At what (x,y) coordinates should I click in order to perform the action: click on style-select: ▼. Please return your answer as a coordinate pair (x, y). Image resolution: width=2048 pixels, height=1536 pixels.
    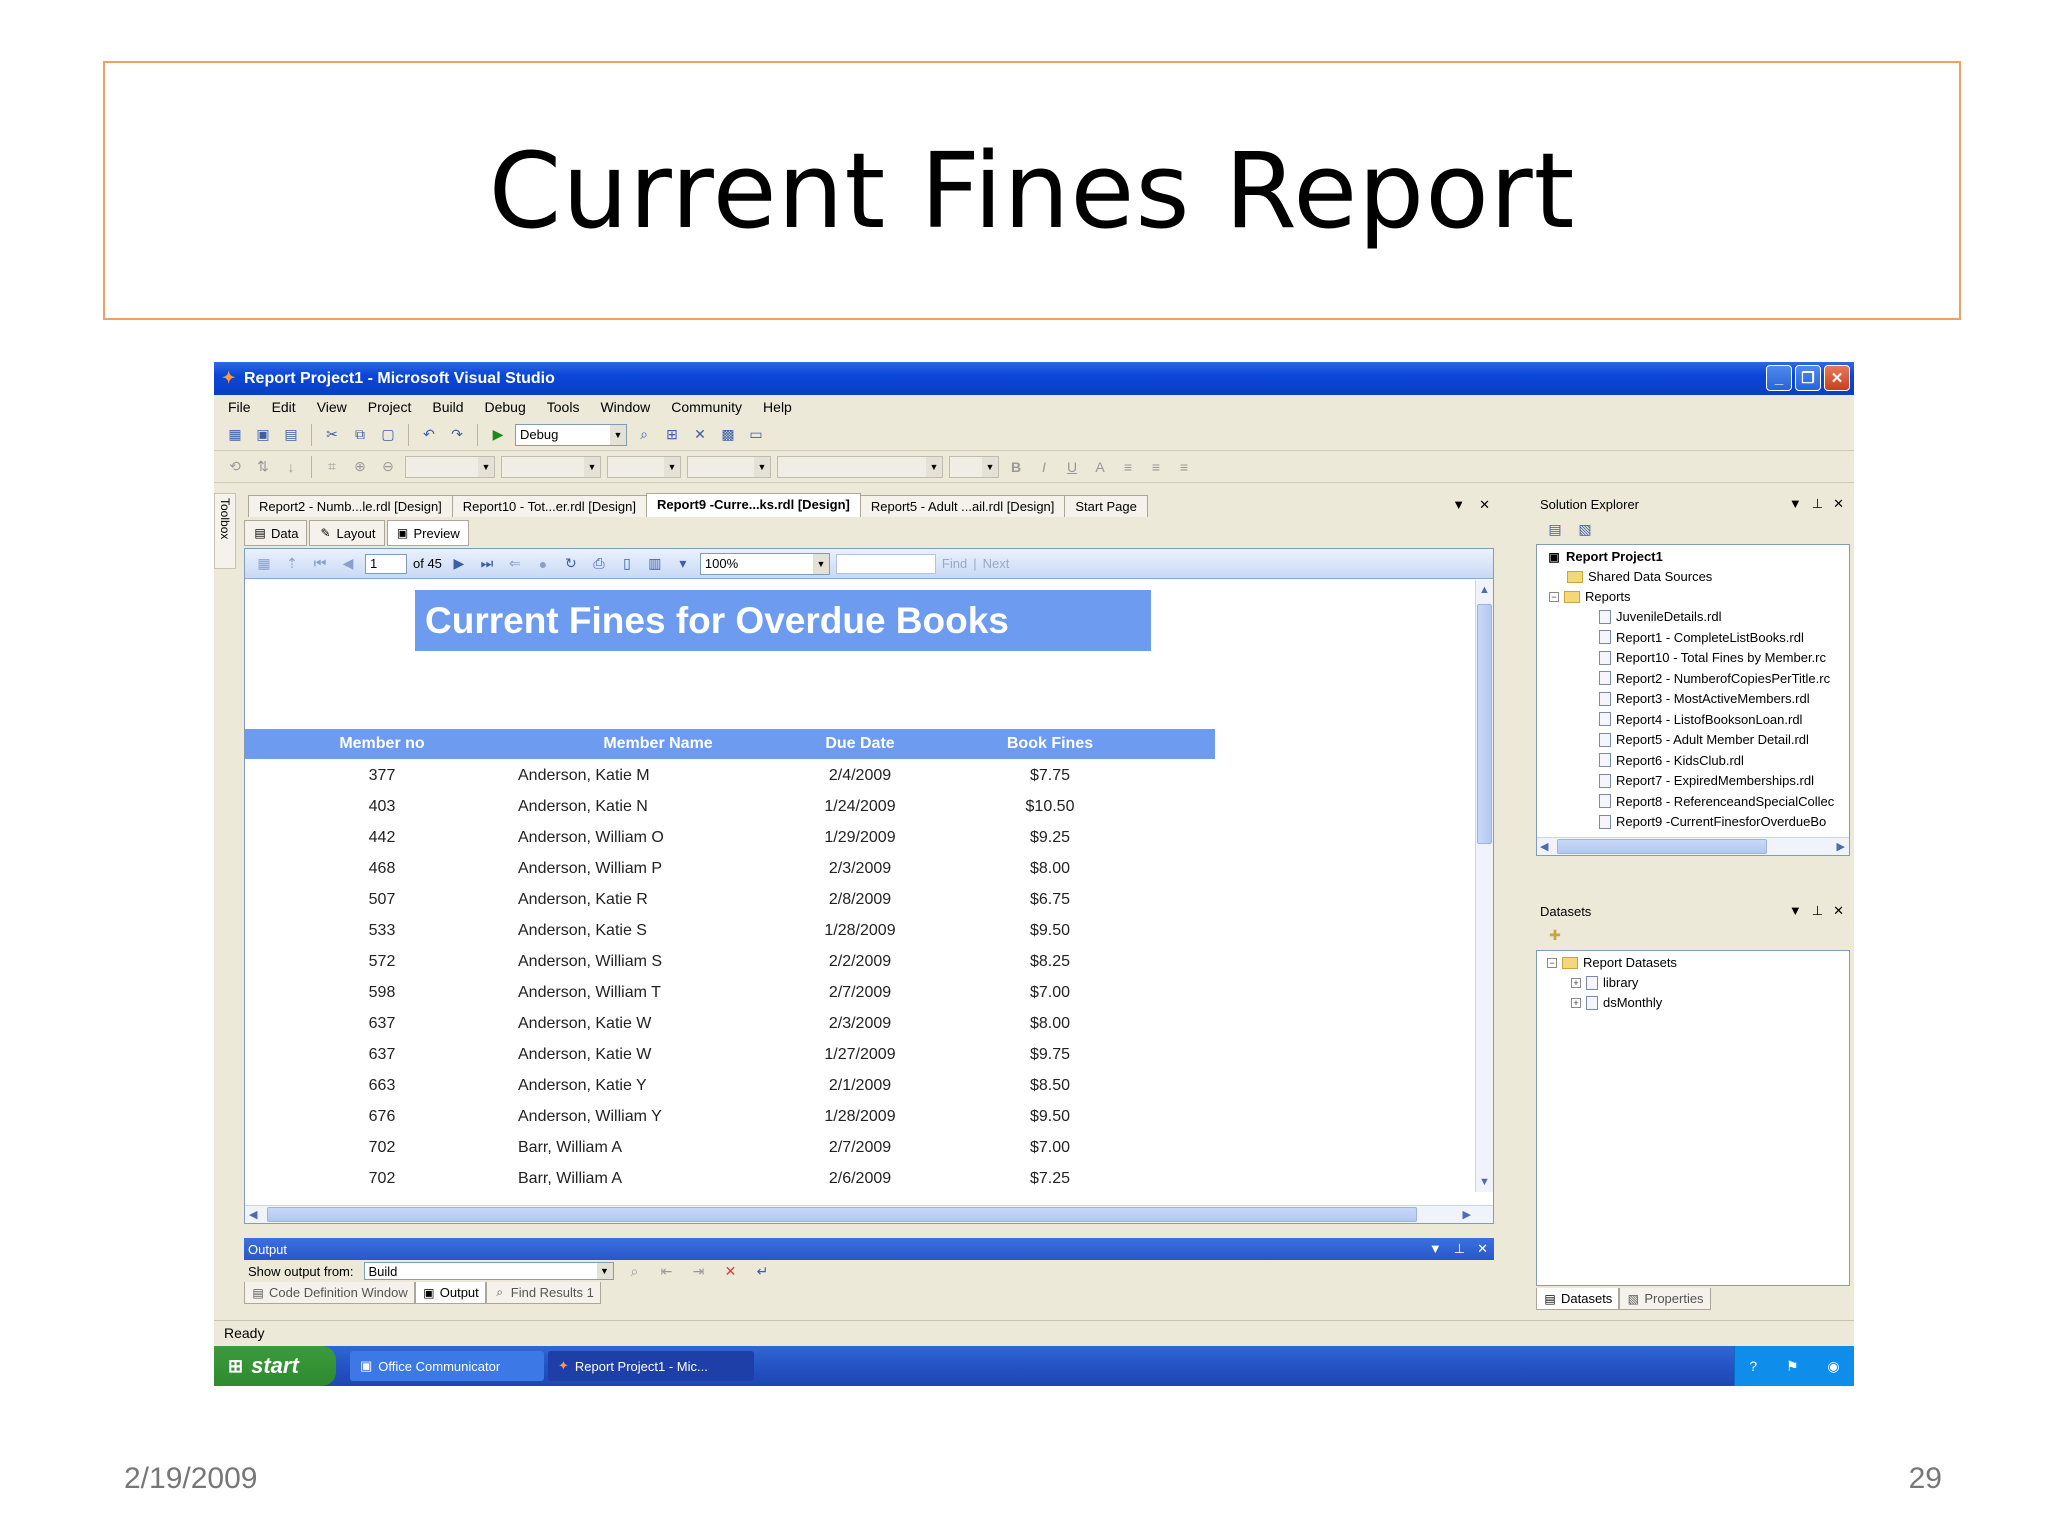
    Looking at the image, I should click on (551, 466).